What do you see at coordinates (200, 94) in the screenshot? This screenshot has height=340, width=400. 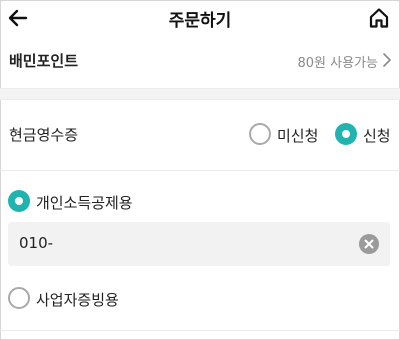 I see `section-separator` at bounding box center [200, 94].